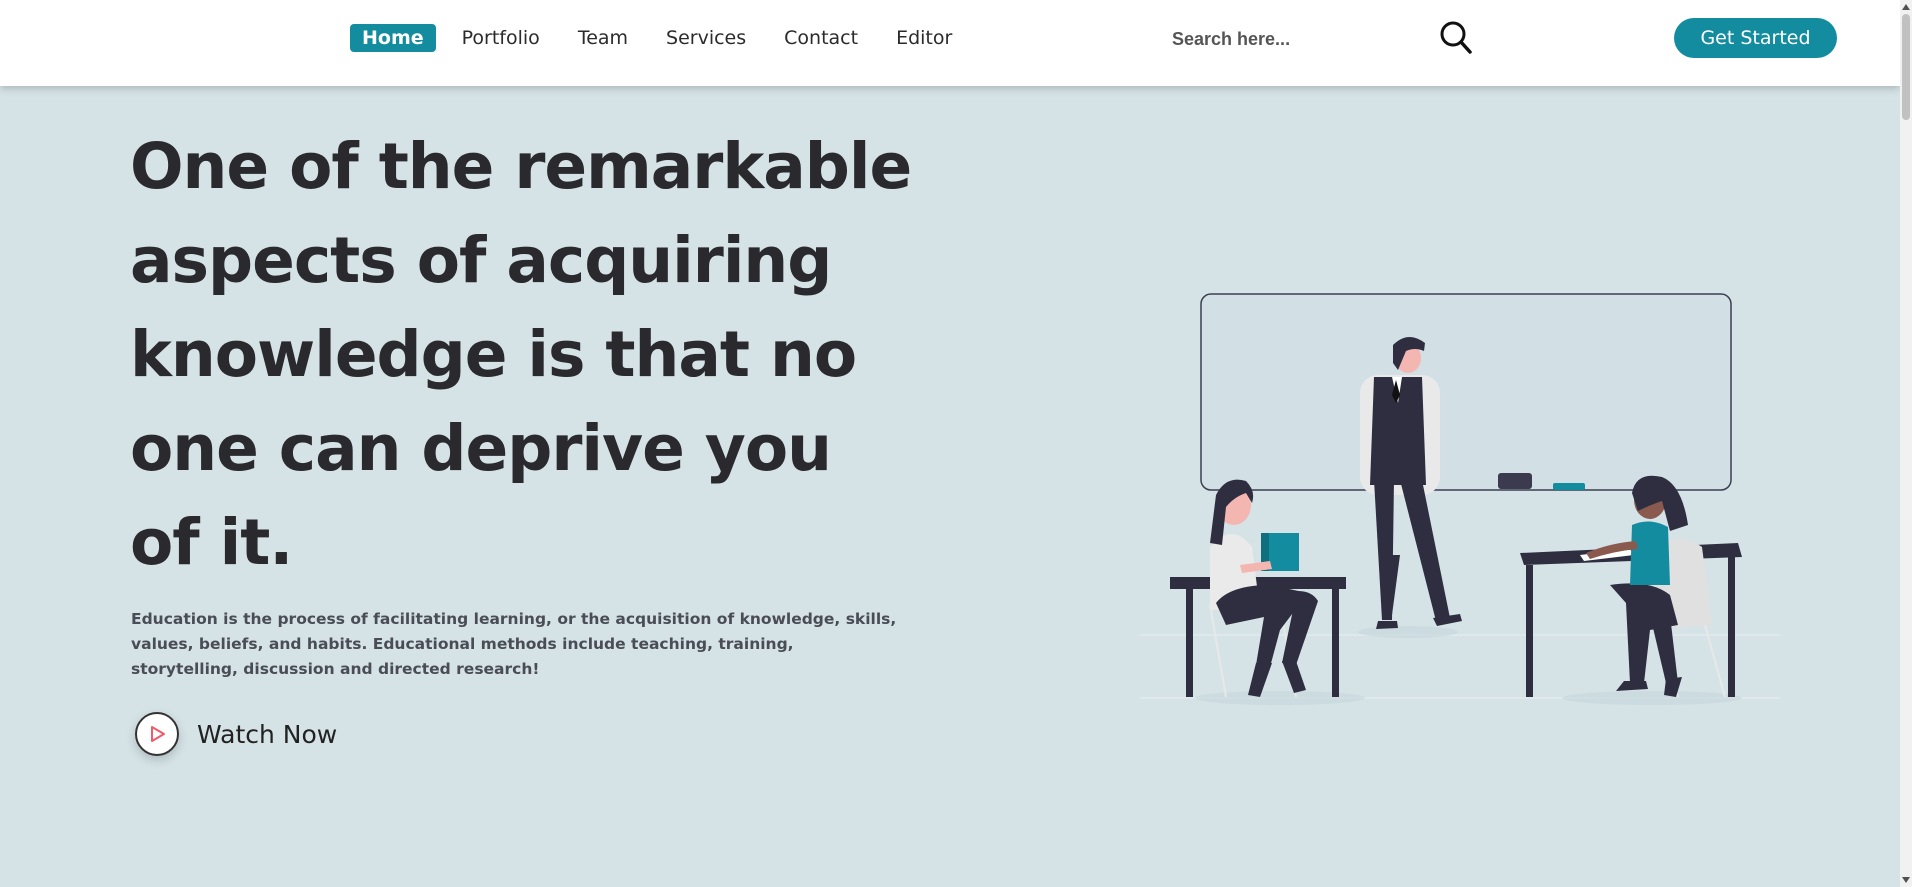  I want to click on watch-now-button: Watch Now, so click(236, 734).